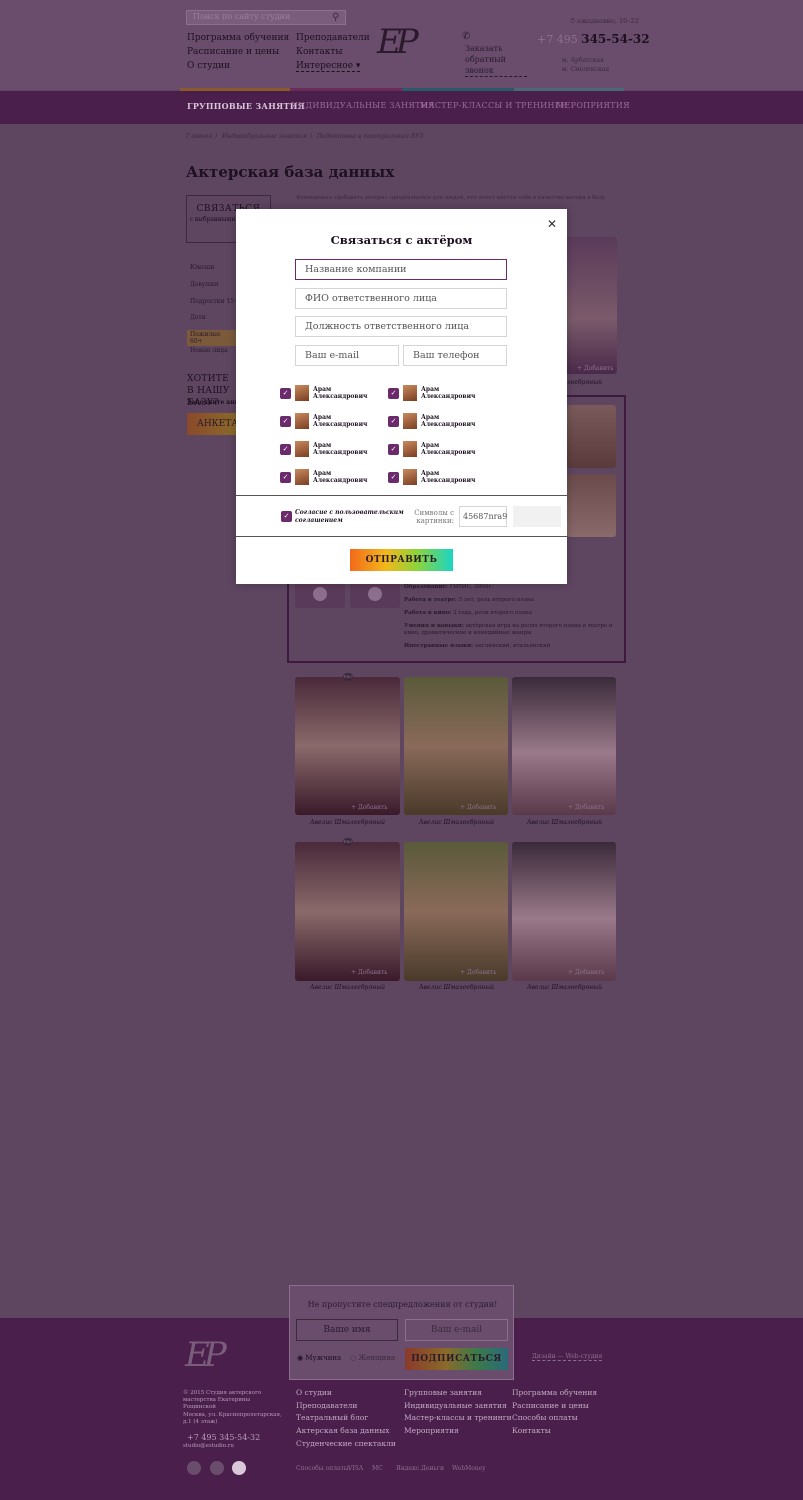  I want to click on position-input: Должность ответственного лица, so click(401, 326).